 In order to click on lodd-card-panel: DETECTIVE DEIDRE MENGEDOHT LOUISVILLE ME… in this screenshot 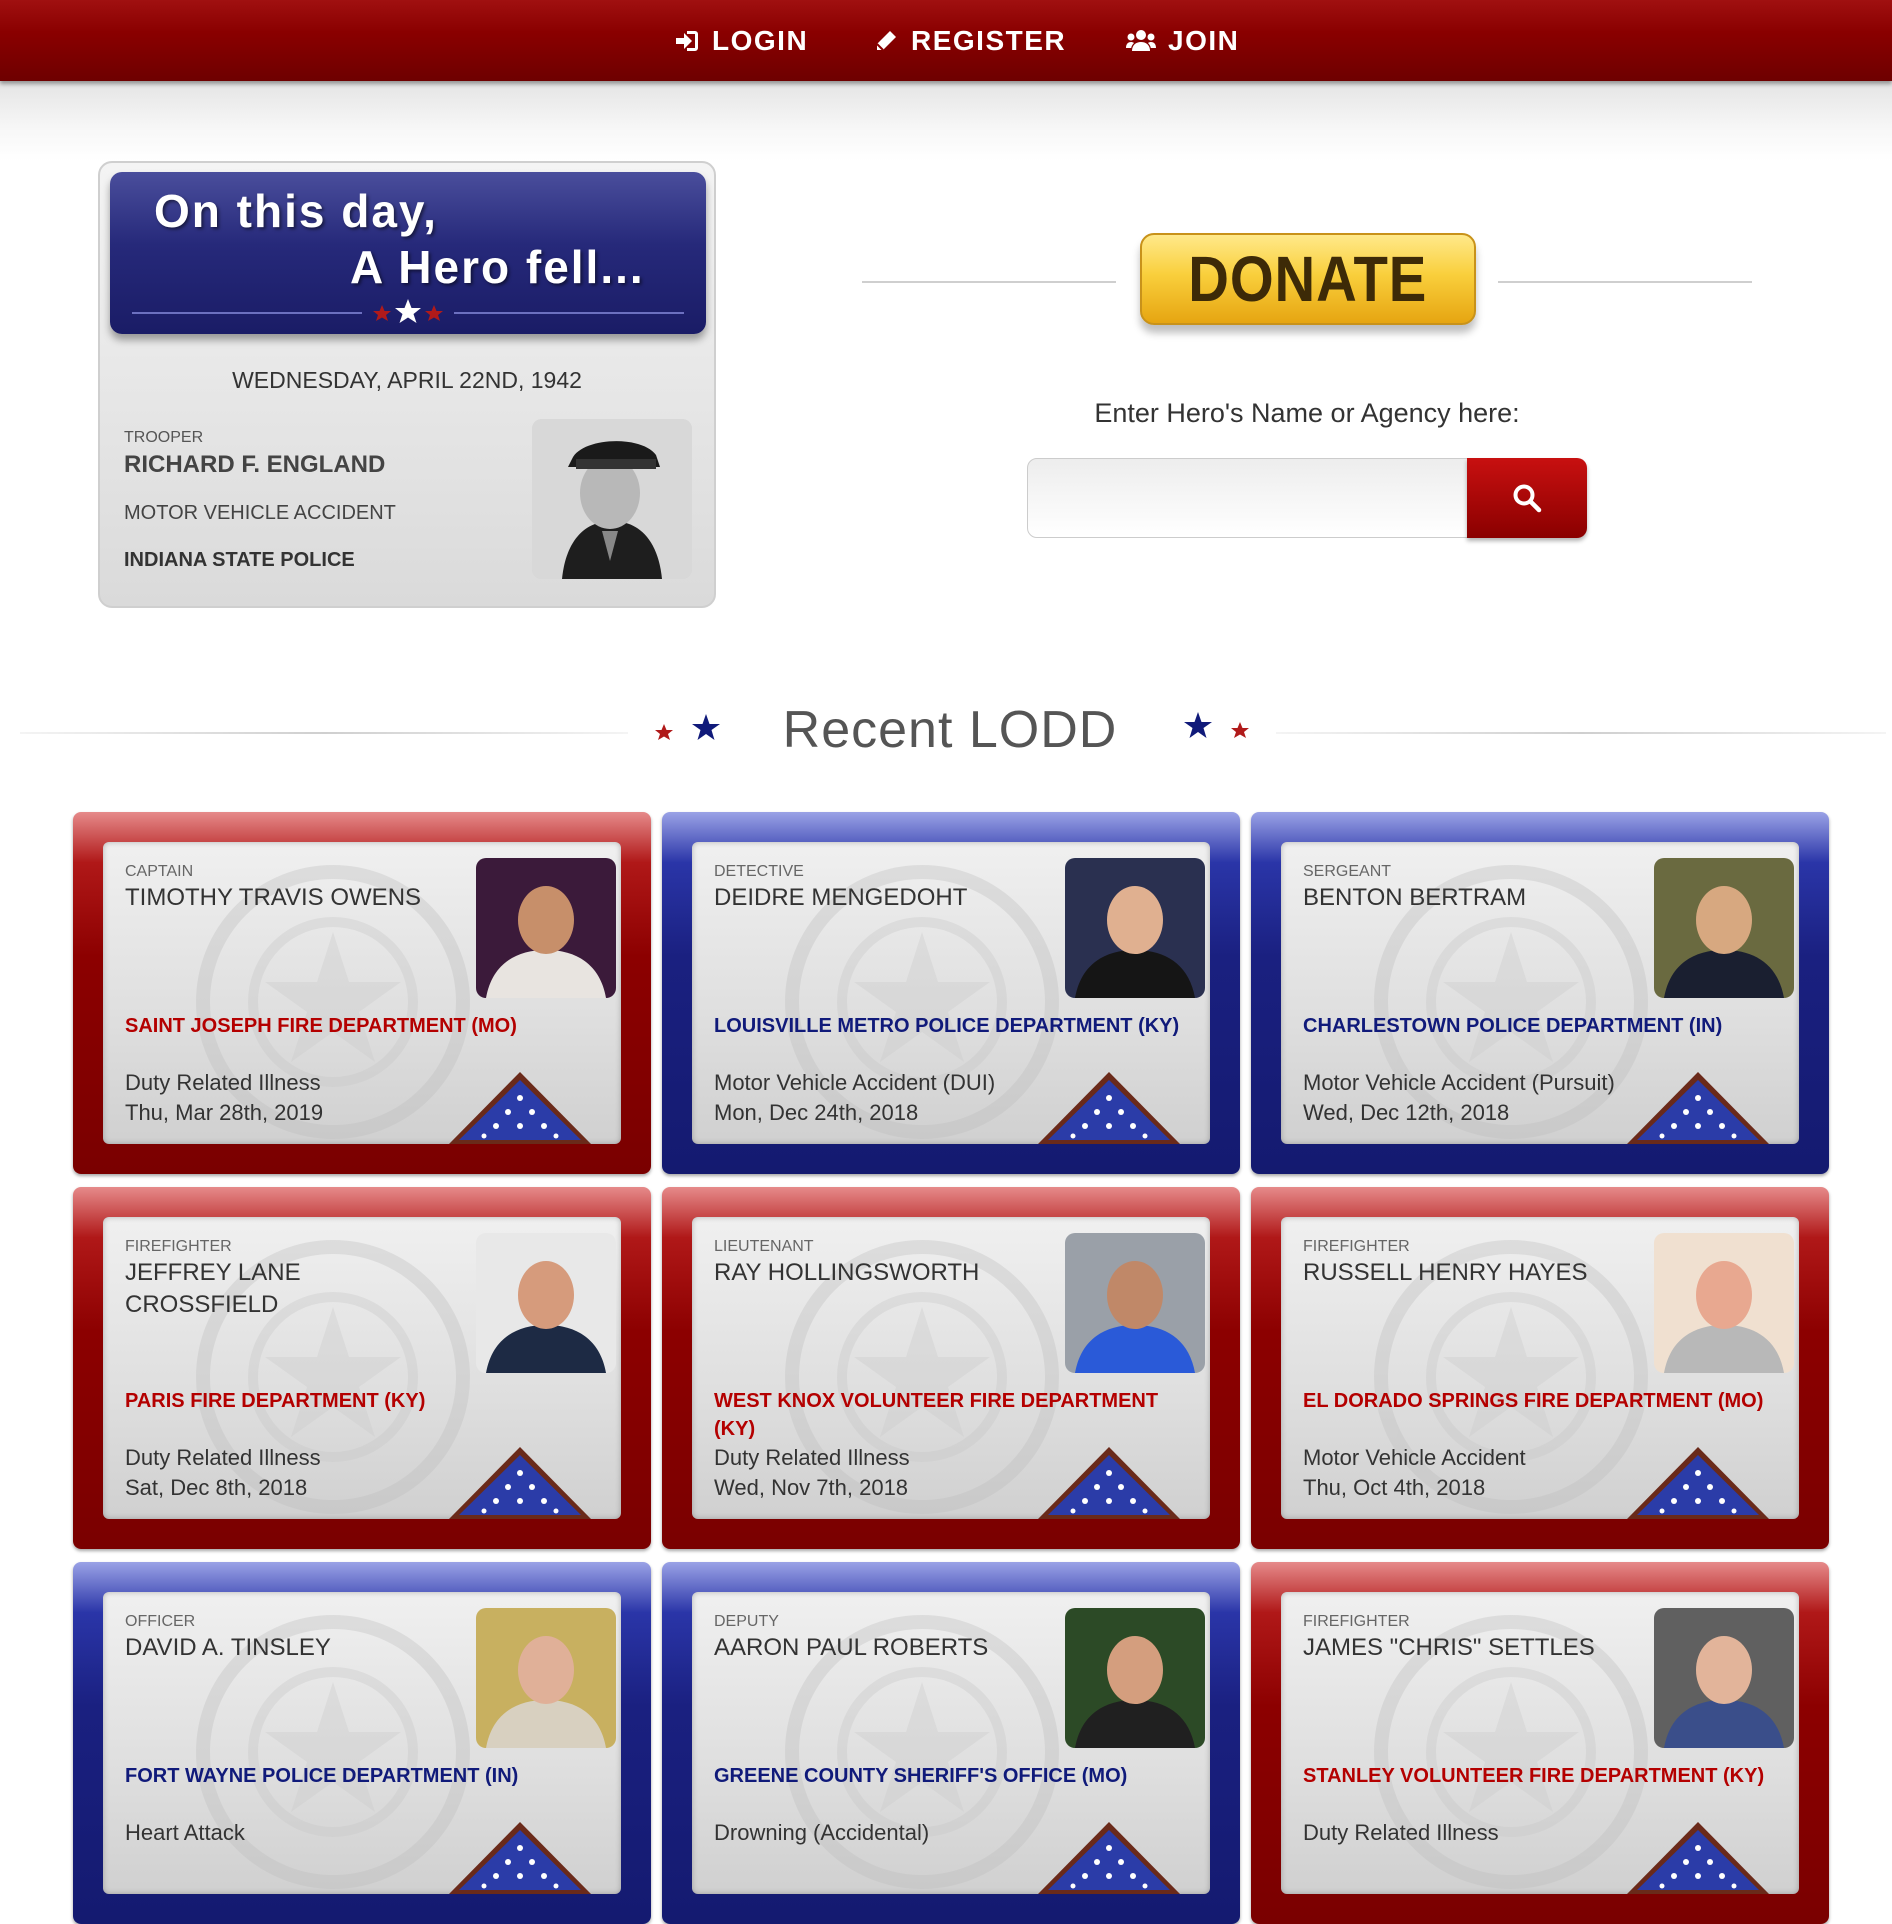, I will do `click(951, 993)`.